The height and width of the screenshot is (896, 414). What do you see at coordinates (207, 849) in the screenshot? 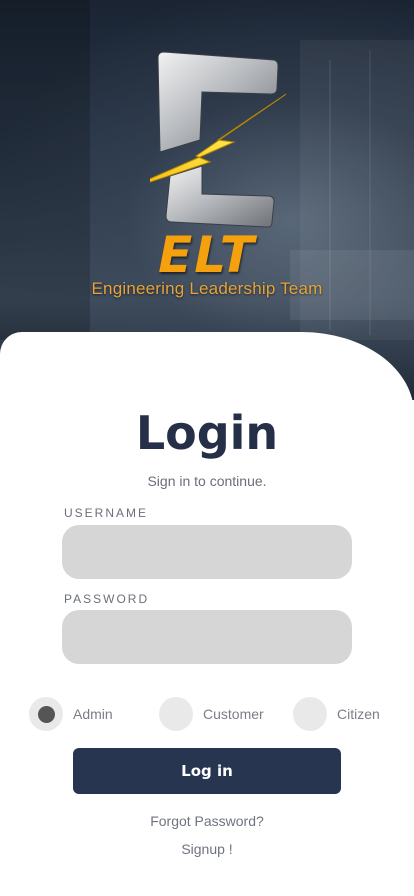
I see `signup-link: Signup !` at bounding box center [207, 849].